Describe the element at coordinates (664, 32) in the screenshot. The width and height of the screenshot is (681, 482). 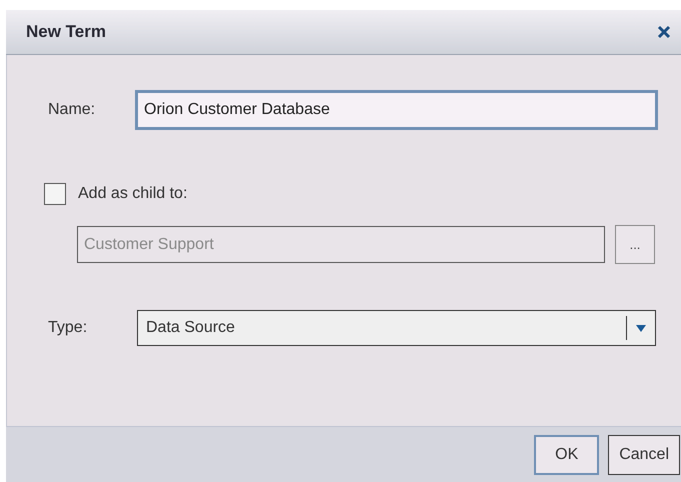
I see `close-icon` at that location.